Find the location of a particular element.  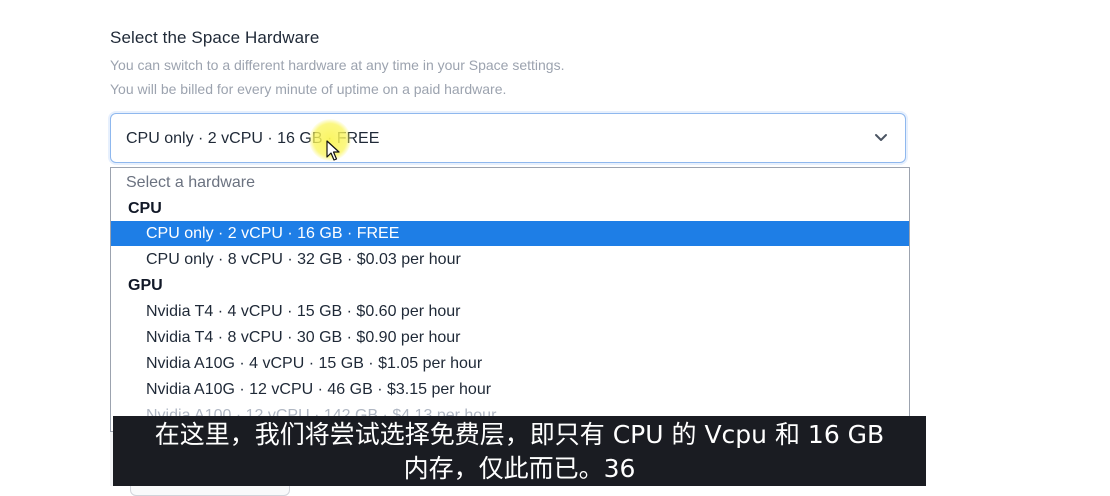

dropdown-placeholder: Select a hardware is located at coordinates (190, 182).